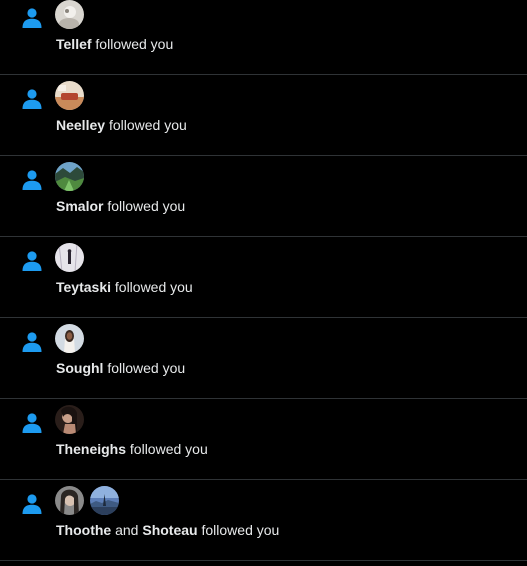  Describe the element at coordinates (79, 206) in the screenshot. I see `user-name-link: Smalor` at that location.